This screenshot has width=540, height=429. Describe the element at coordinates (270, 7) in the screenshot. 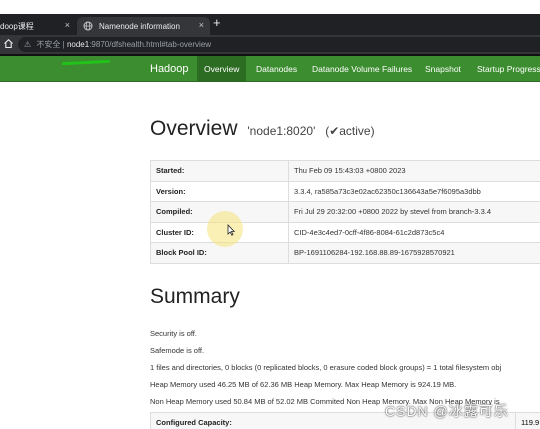

I see `window-top-strip` at that location.